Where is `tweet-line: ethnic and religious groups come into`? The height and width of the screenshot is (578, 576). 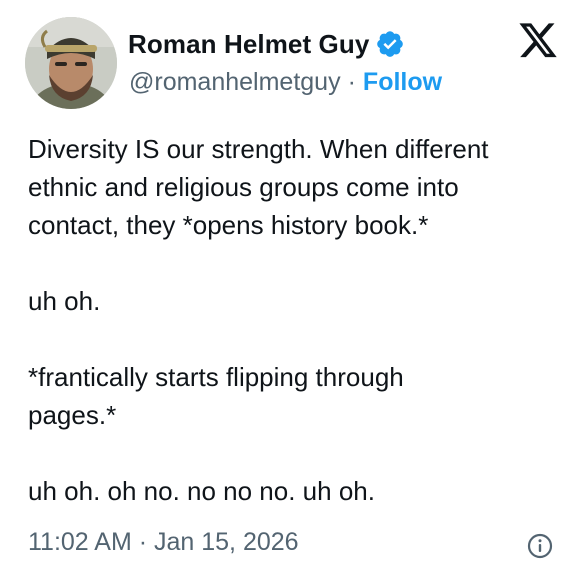
tweet-line: ethnic and religious groups come into is located at coordinates (243, 187).